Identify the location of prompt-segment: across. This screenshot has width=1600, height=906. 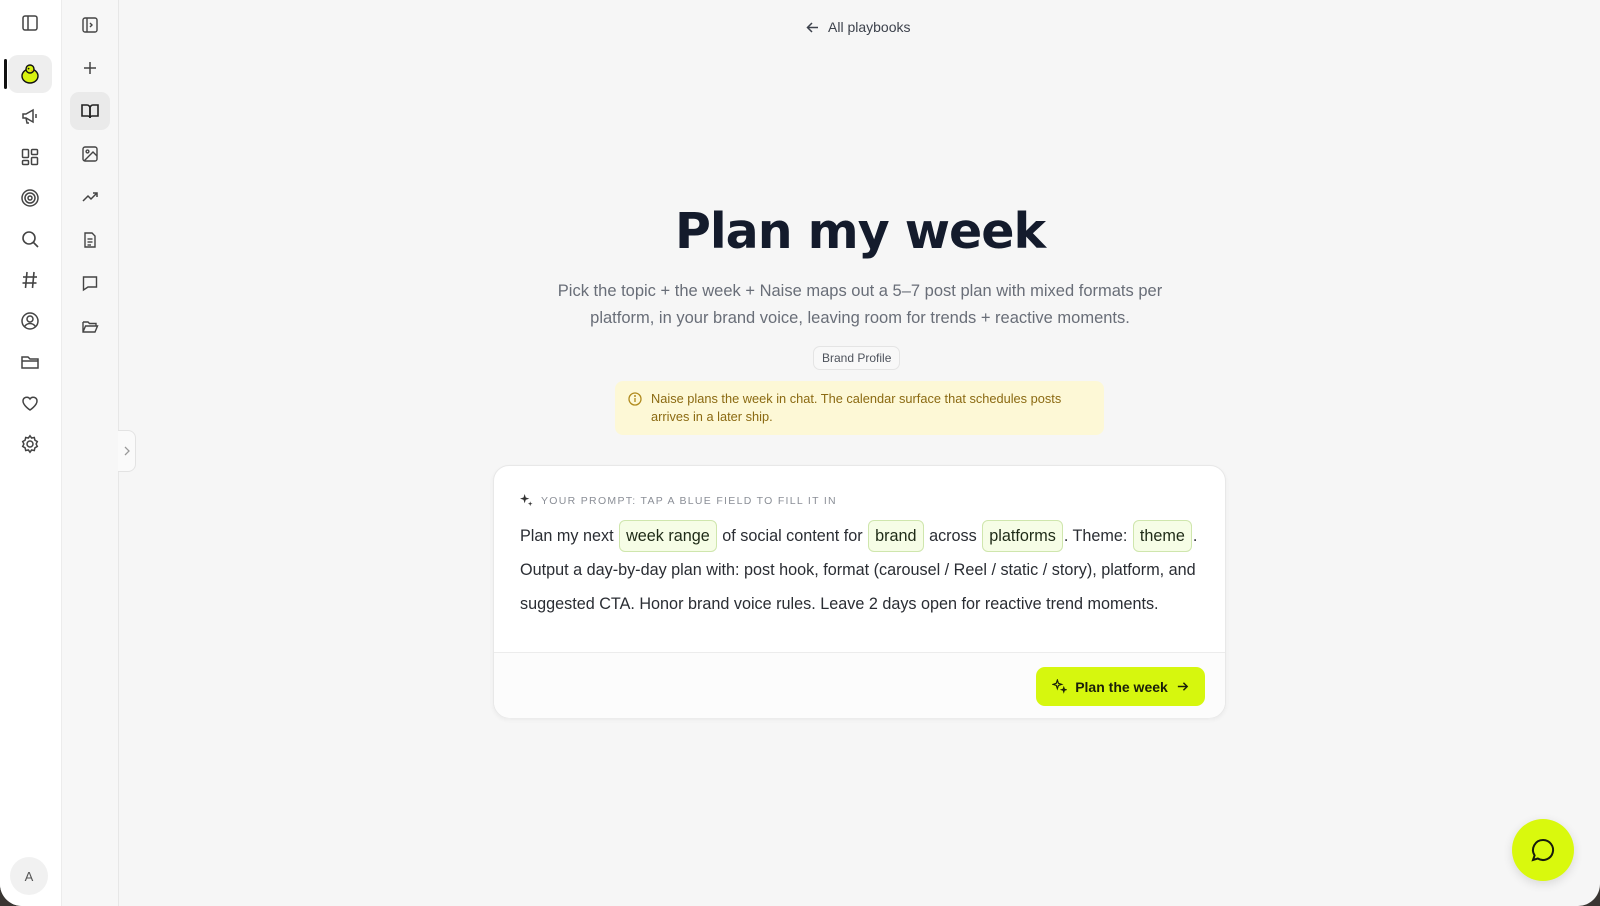
(953, 536).